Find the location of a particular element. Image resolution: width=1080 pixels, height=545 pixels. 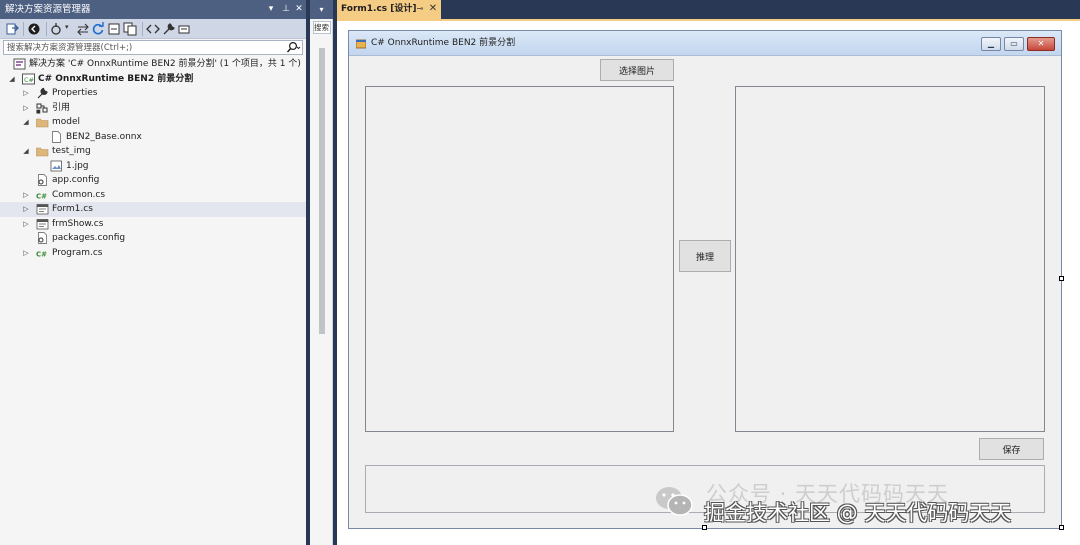

solution-explorer-titlebar: 解决方案资源管理器 ▾ ⊥ ✕ is located at coordinates (153, 9).